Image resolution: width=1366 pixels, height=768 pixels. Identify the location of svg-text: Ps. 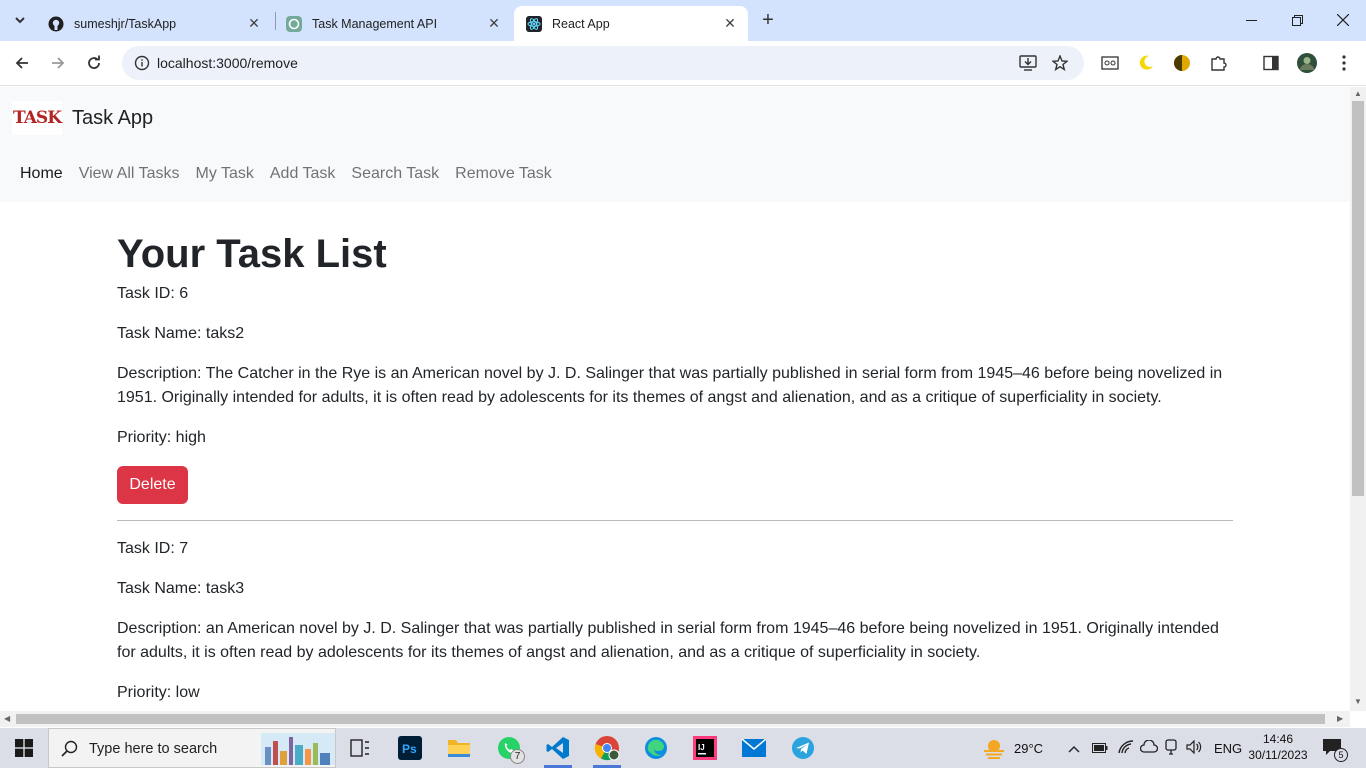
(409, 749).